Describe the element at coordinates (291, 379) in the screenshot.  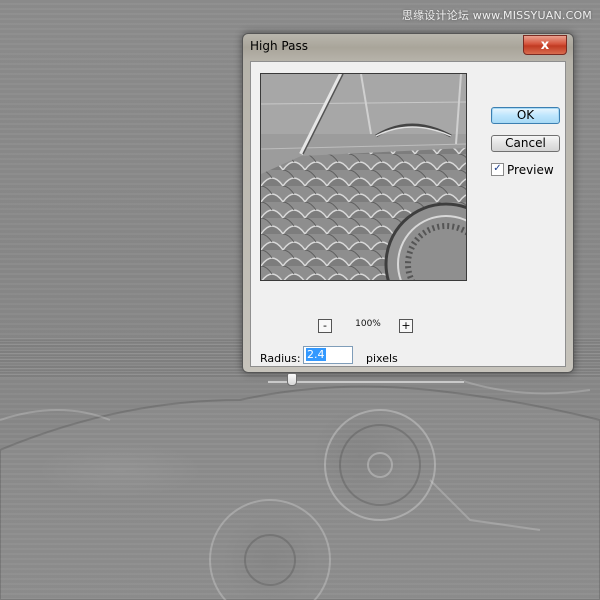
I see `radius-slider-thumb` at that location.